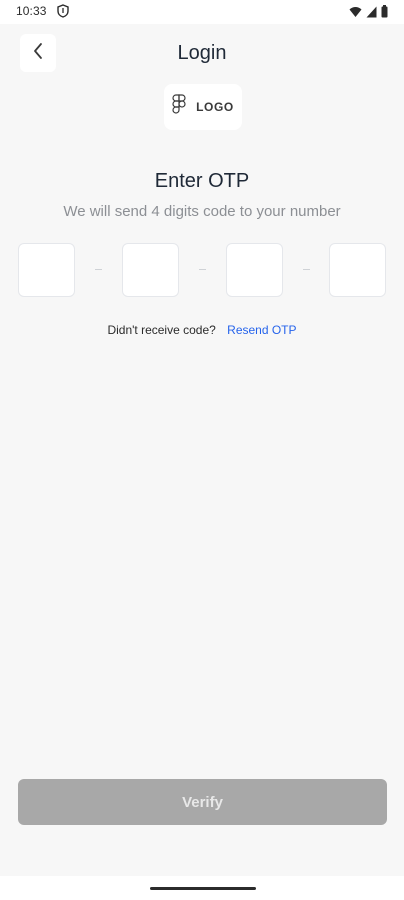 The image size is (404, 900). What do you see at coordinates (384, 11) in the screenshot?
I see `battery-icon` at bounding box center [384, 11].